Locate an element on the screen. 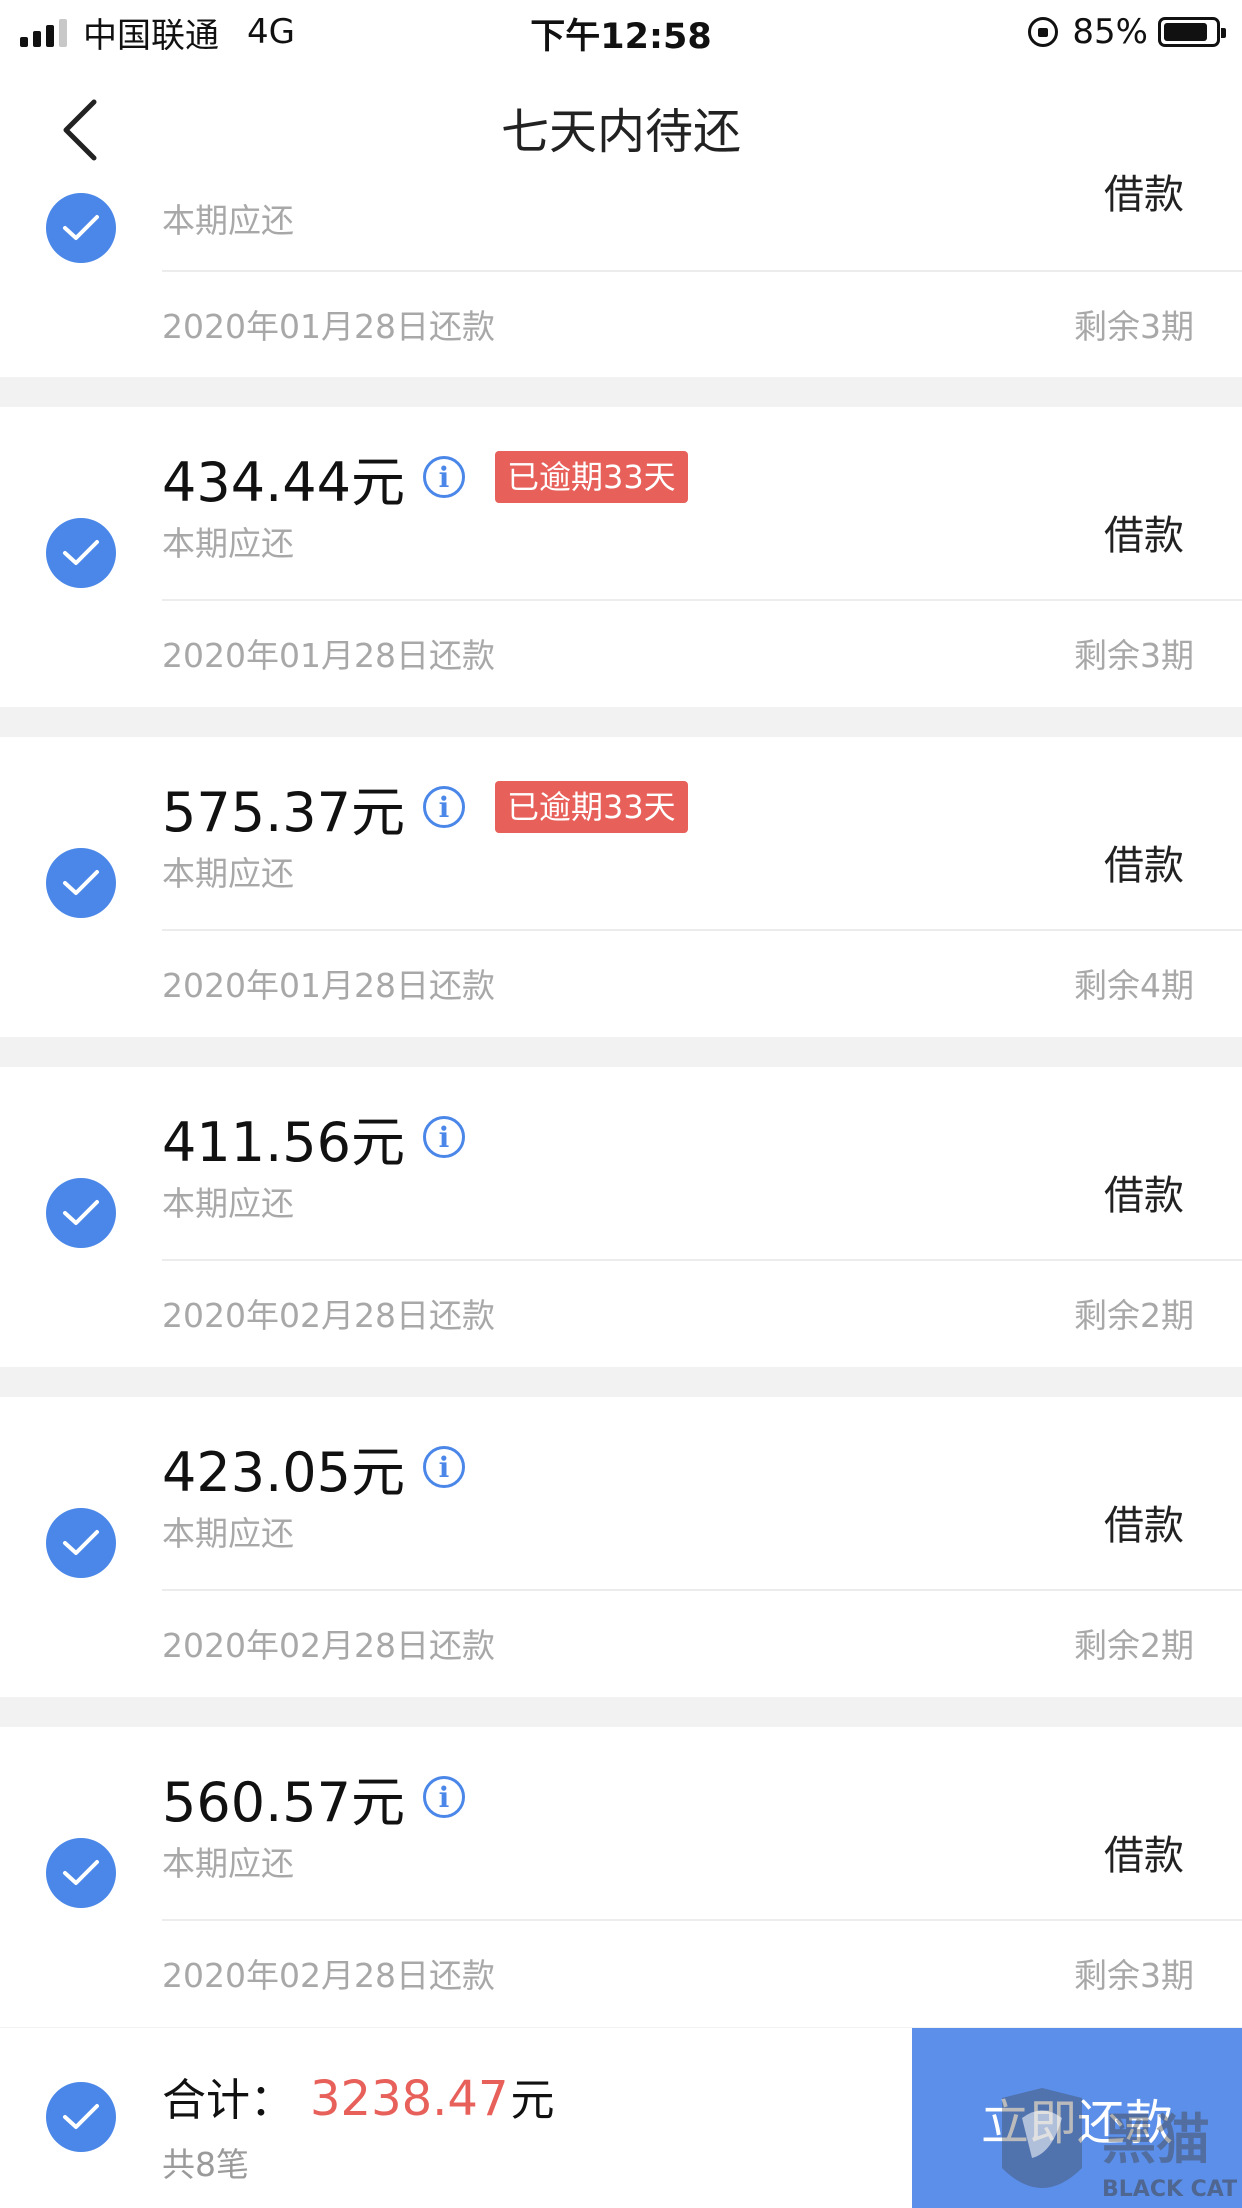  amount-row: 560.57元 i is located at coordinates (313, 1799).